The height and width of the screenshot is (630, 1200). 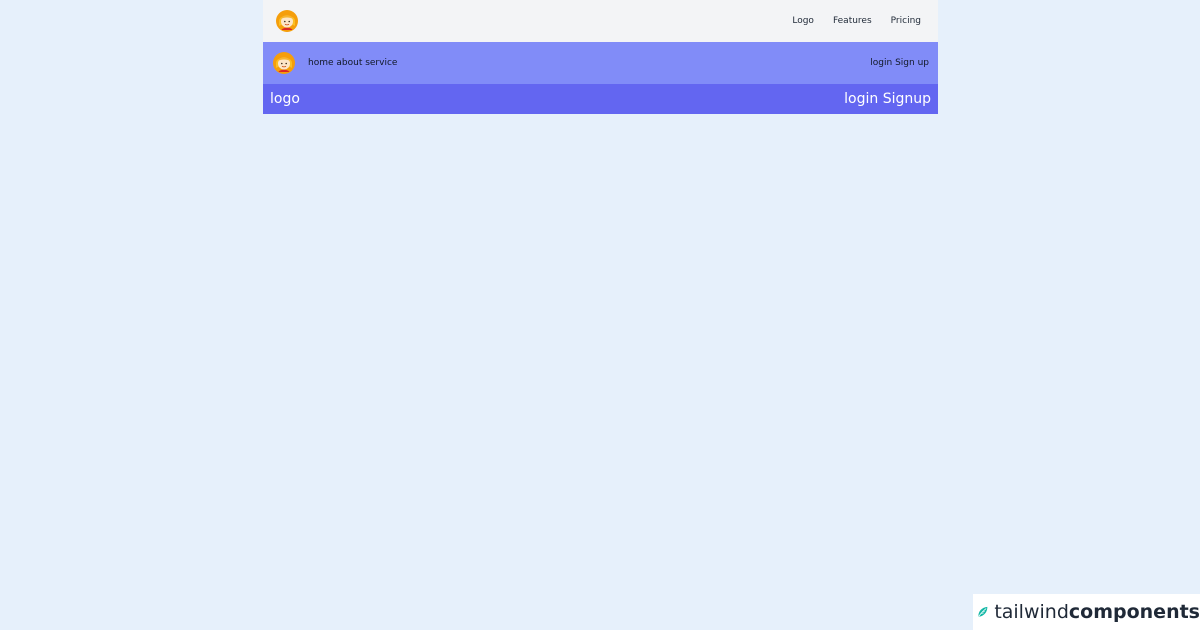 I want to click on navbar-examples: Logo Features Pricing home about service, so click(x=600, y=57).